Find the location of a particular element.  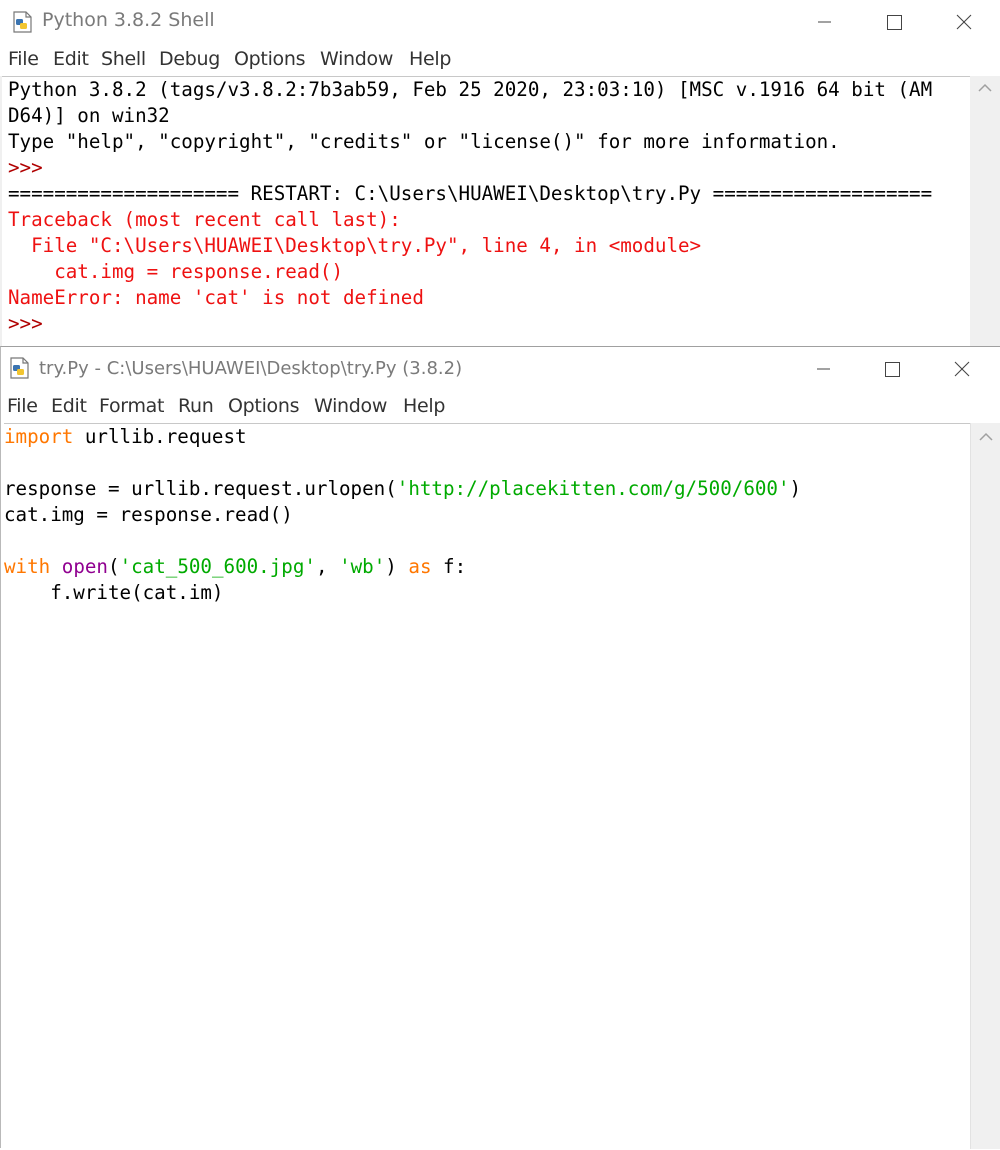

code-token: response = urllib.request.urlopen( is located at coordinates (200, 488).